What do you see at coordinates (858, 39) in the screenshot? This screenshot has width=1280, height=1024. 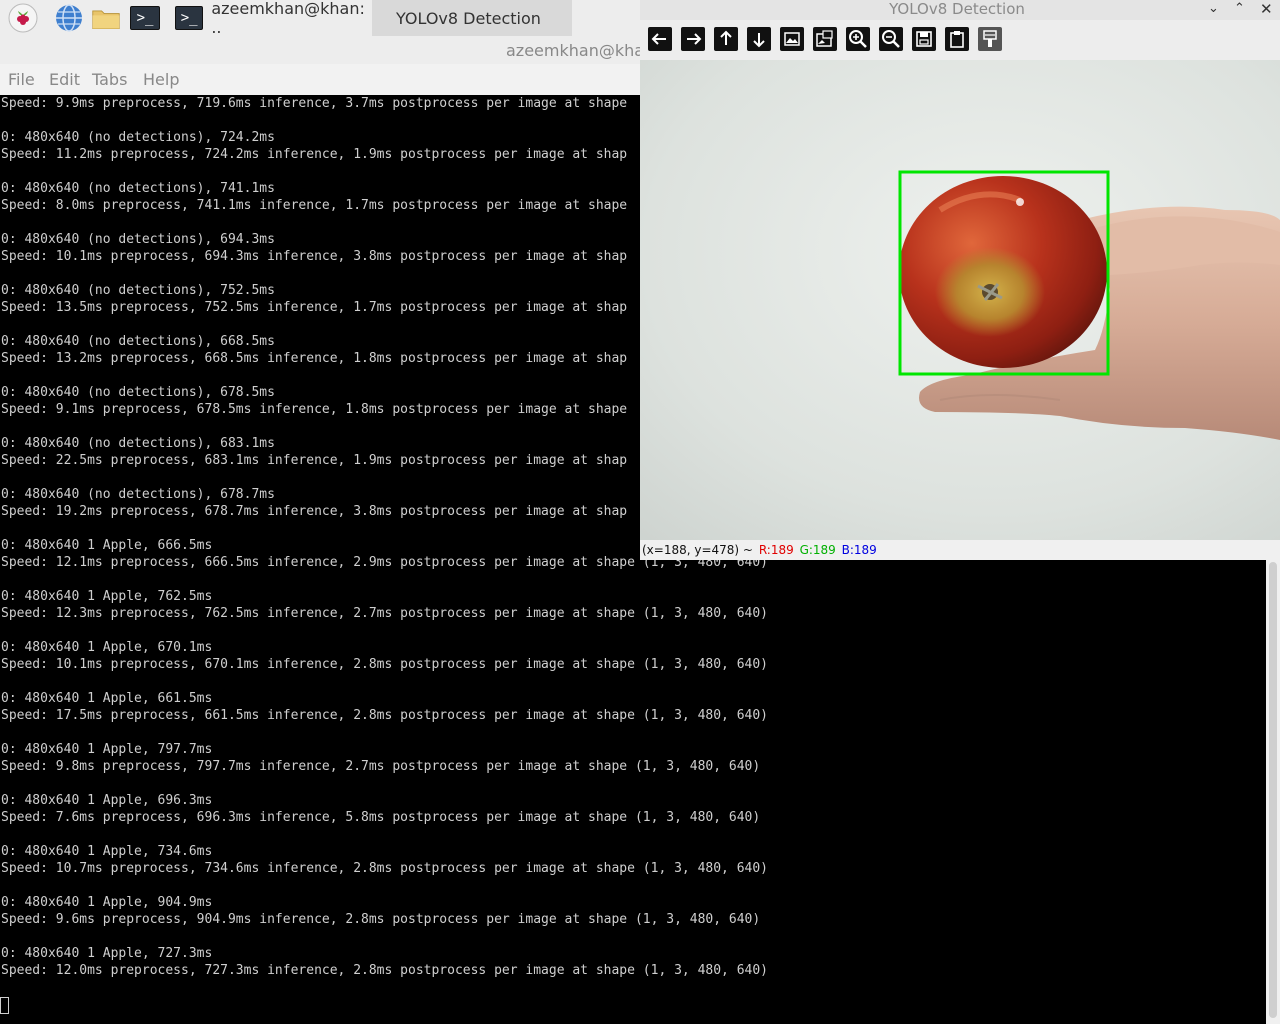 I see `zoom-in-icon` at bounding box center [858, 39].